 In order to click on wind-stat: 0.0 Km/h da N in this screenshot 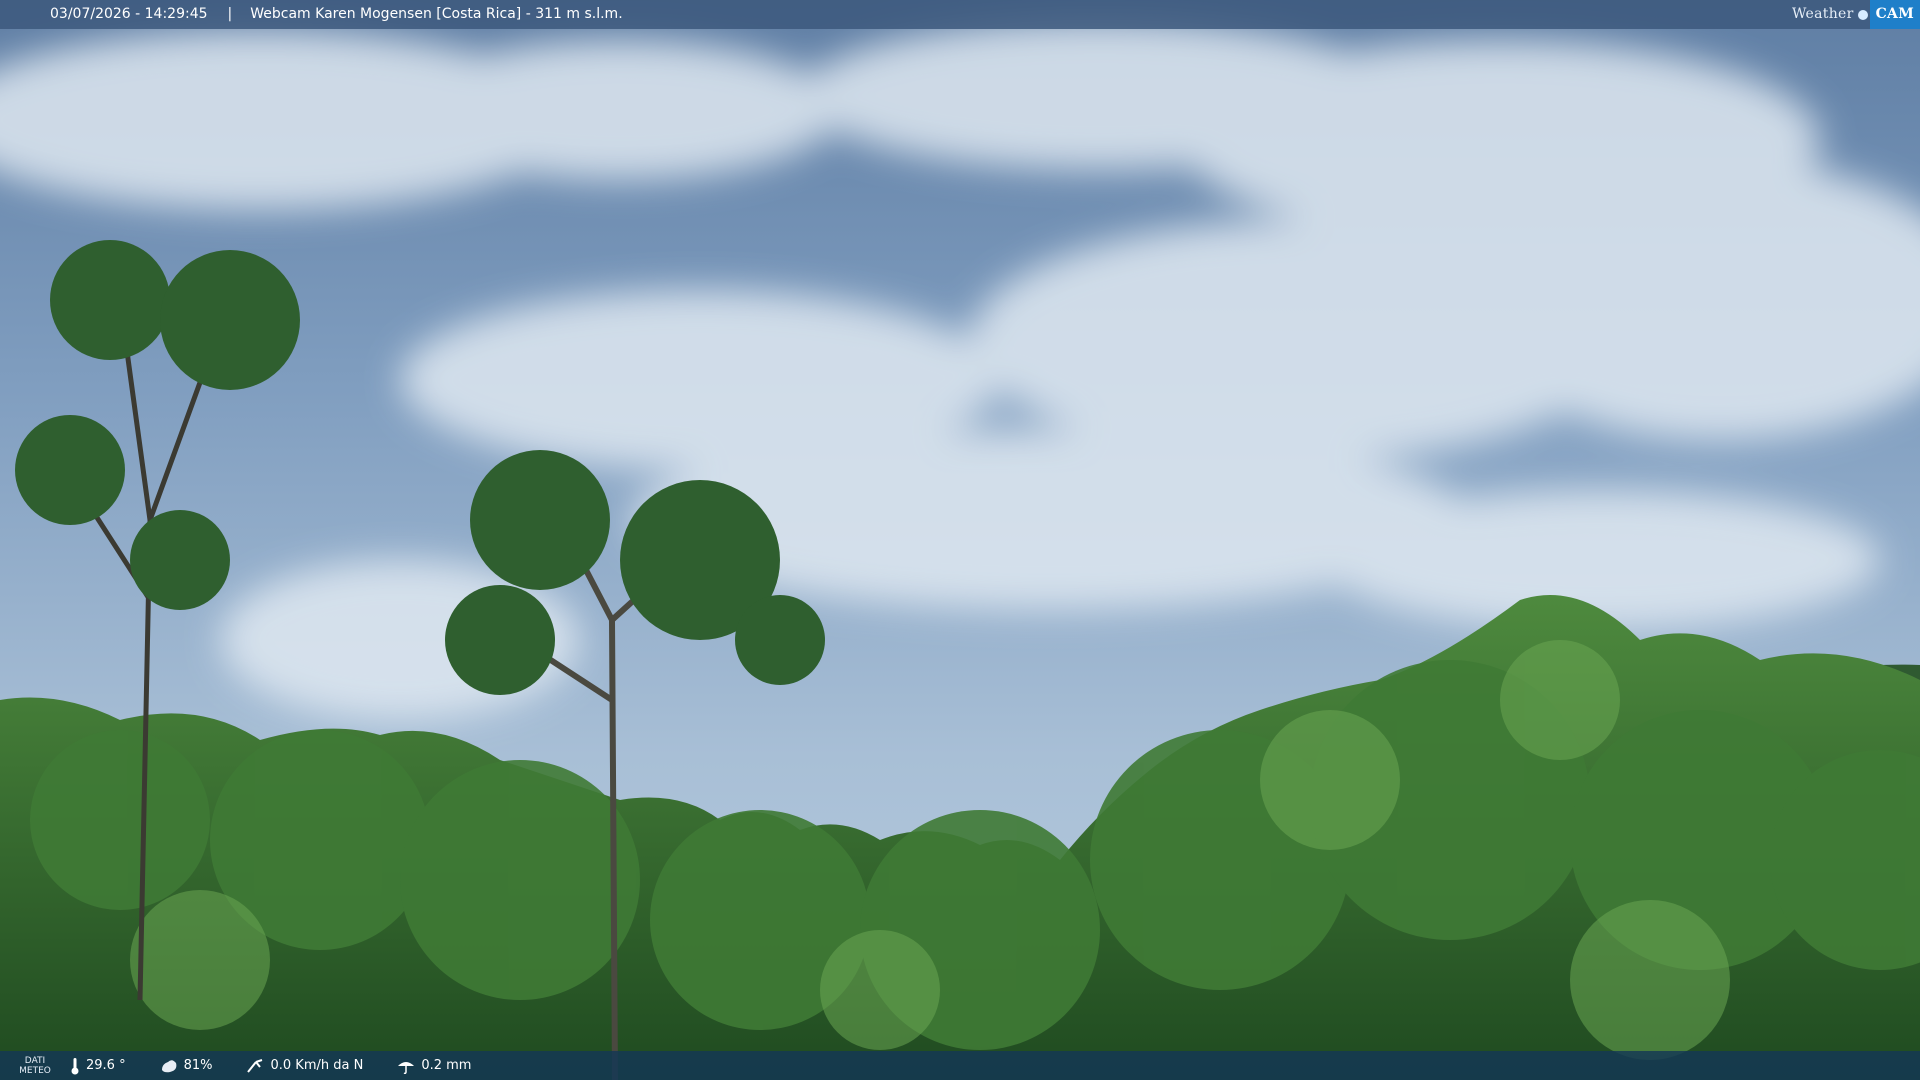, I will do `click(304, 1066)`.